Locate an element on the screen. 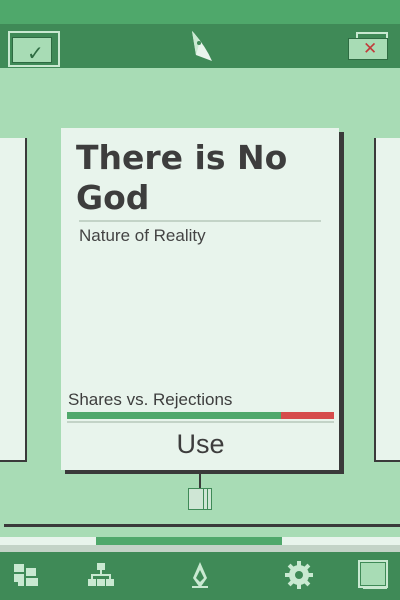 Image resolution: width=400 pixels, height=600 pixels. deck-icon is located at coordinates (201, 499).